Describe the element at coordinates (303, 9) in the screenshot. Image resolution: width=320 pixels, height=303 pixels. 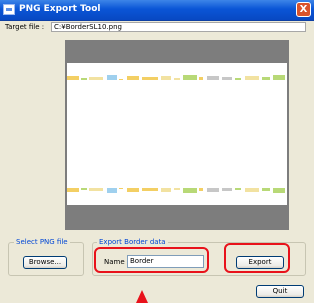
I see `close-button: X` at that location.